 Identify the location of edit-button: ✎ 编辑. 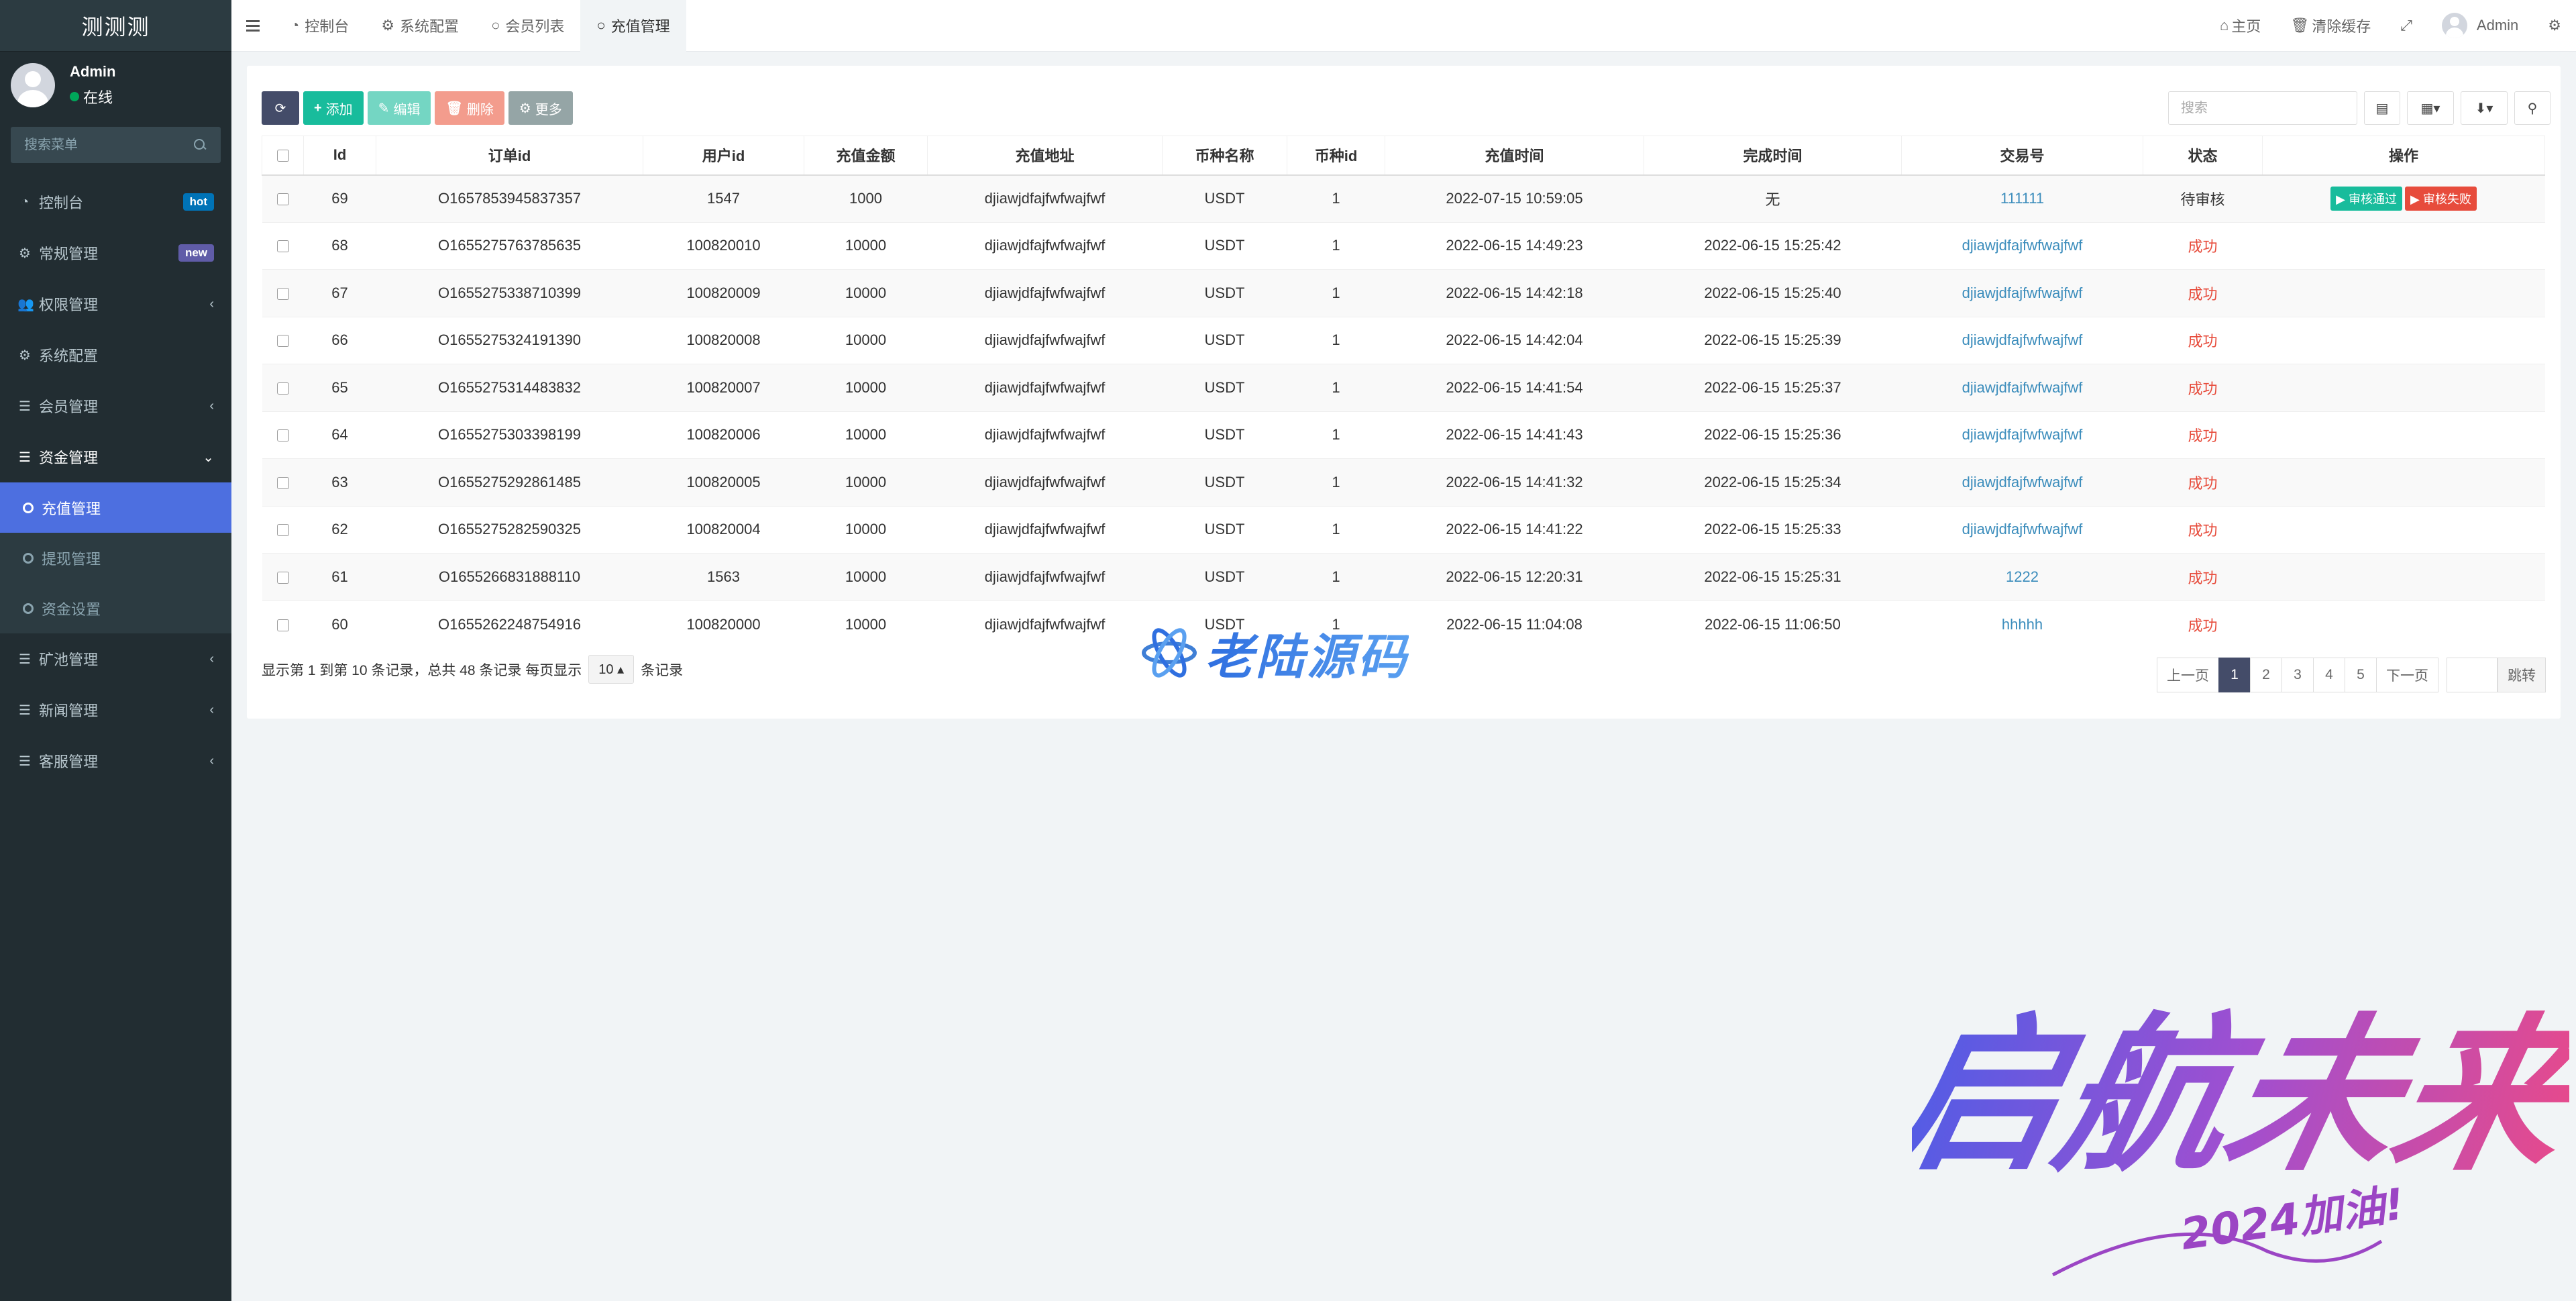
(399, 108).